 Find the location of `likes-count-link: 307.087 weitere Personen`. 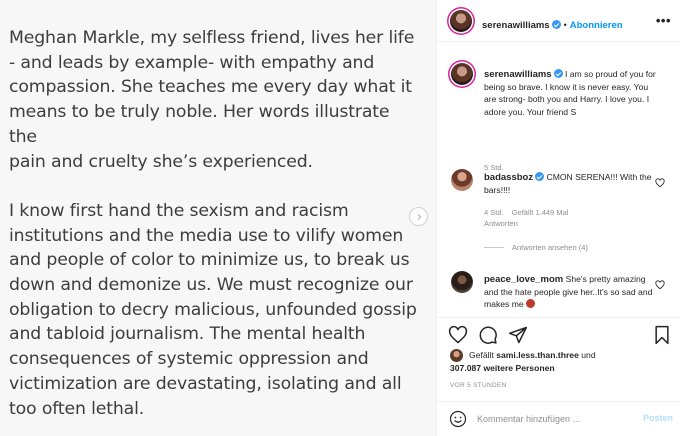

likes-count-link: 307.087 weitere Personen is located at coordinates (502, 368).